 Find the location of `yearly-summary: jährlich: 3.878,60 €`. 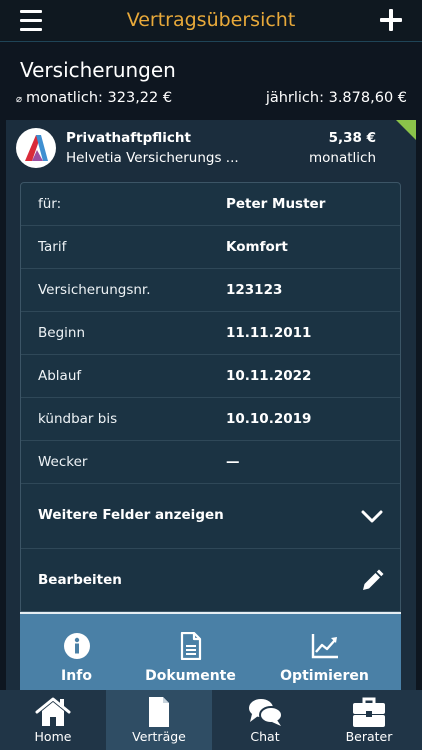

yearly-summary: jährlich: 3.878,60 € is located at coordinates (336, 98).